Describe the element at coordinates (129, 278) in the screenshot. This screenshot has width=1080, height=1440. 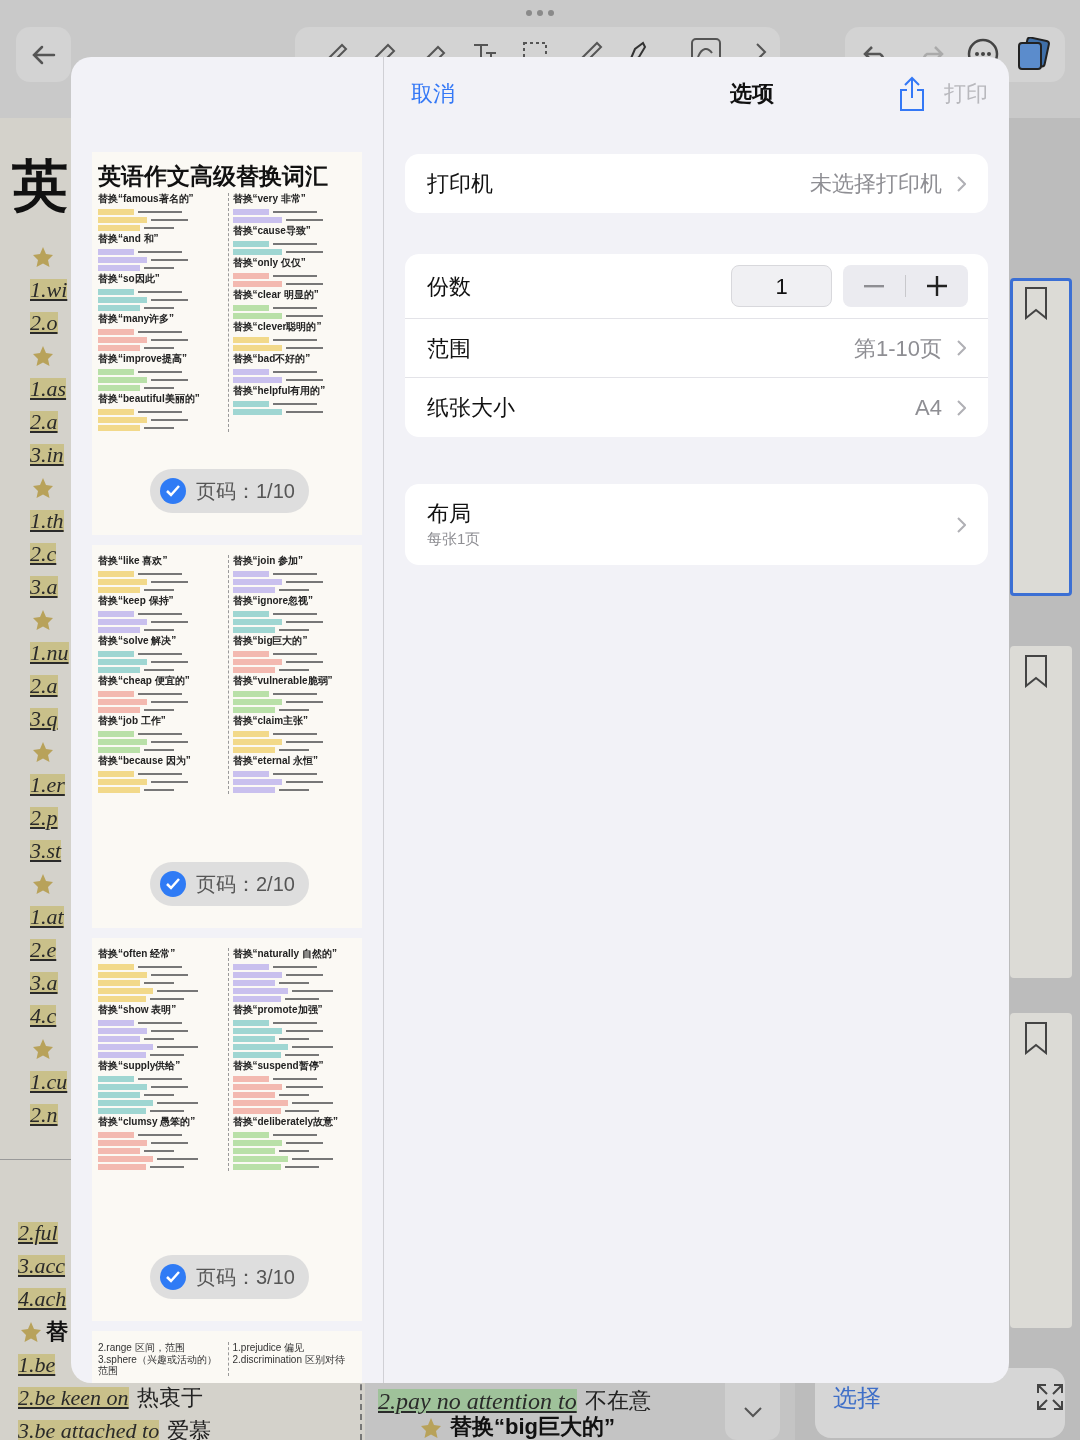
I see `heading-text: 替换“so因此”` at that location.